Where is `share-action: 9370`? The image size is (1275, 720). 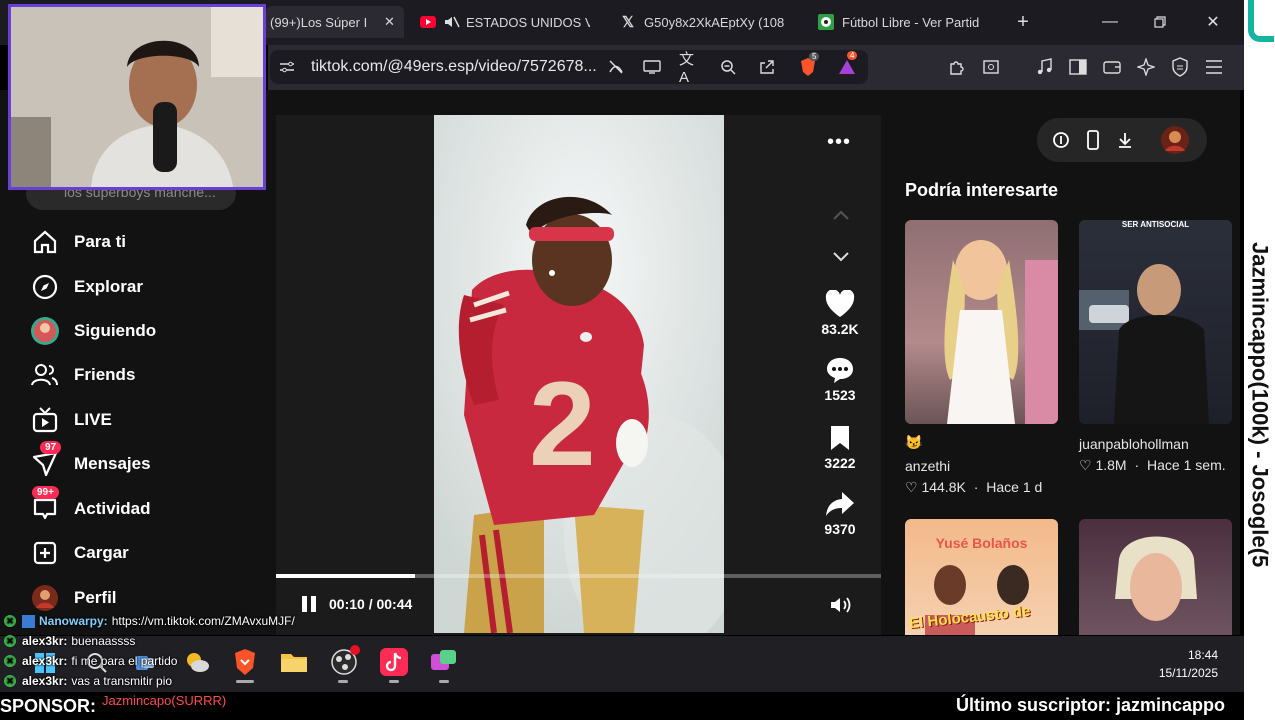
share-action: 9370 is located at coordinates (840, 513).